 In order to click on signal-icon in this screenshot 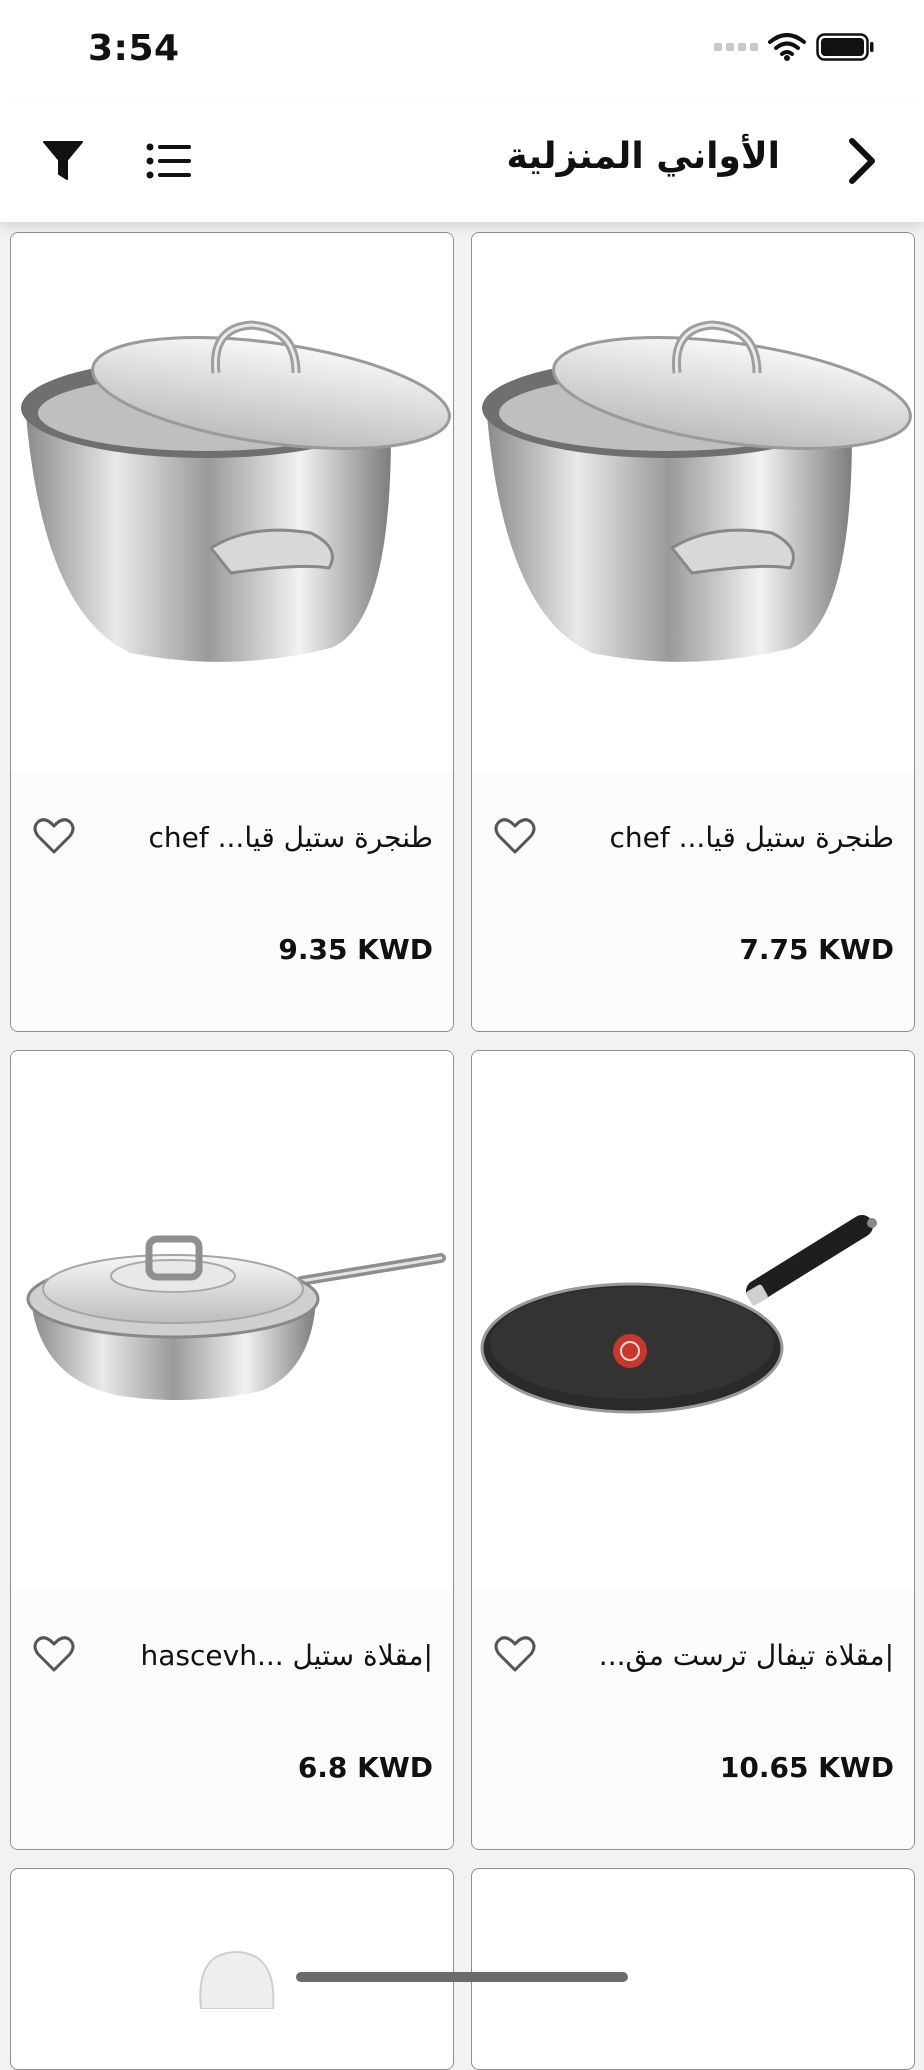, I will do `click(736, 47)`.